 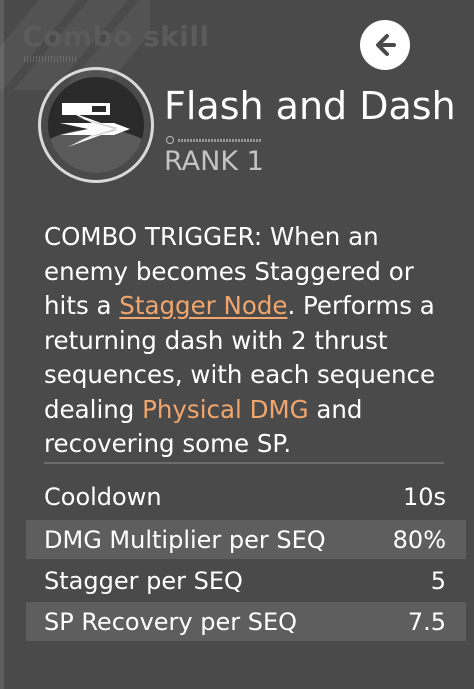 I want to click on stat-label: DMG Multiplier per SEQ, so click(x=185, y=539).